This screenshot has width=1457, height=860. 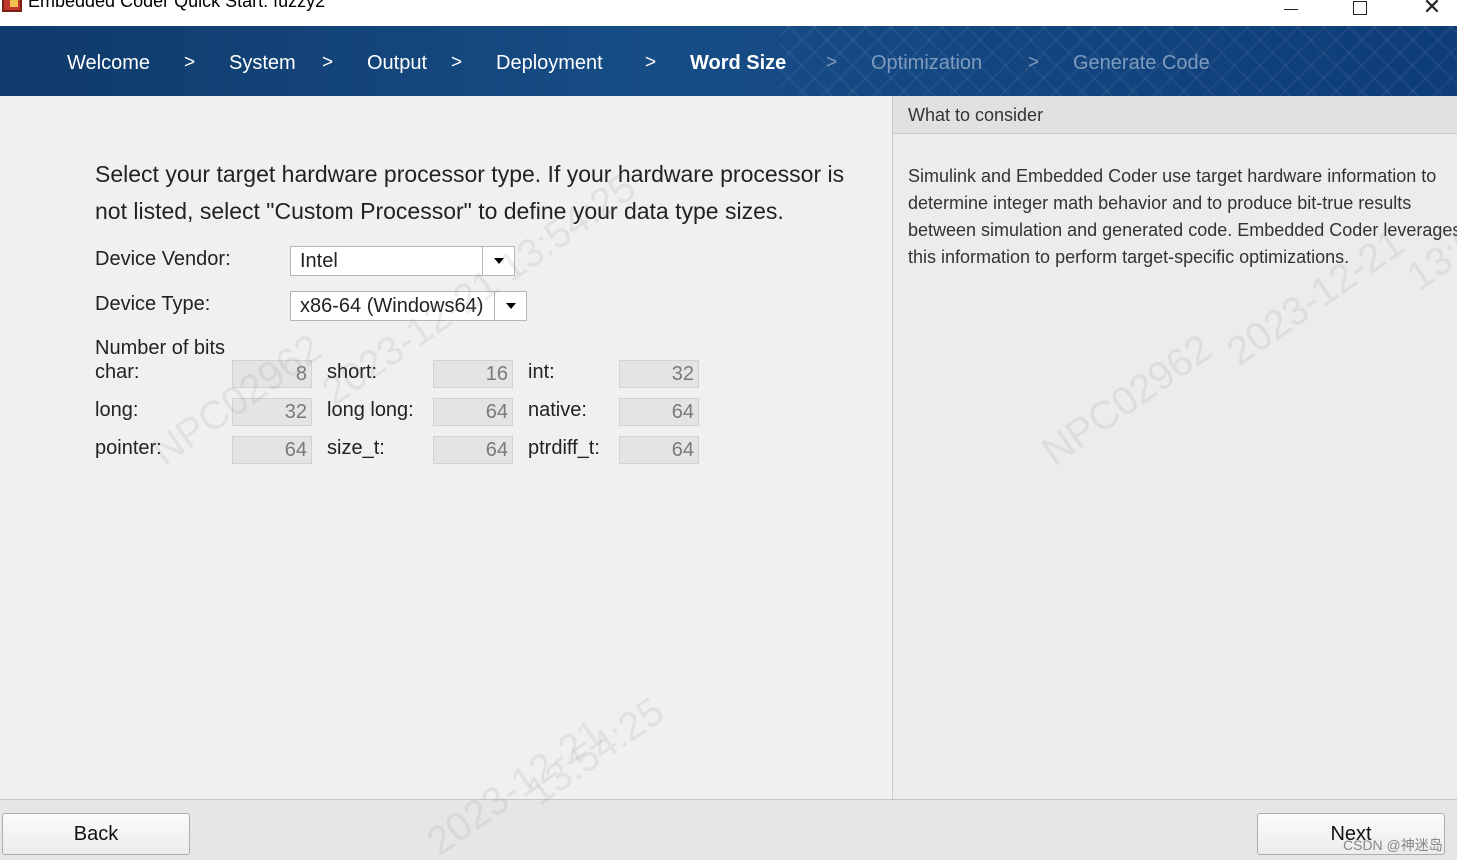 What do you see at coordinates (12, 6) in the screenshot?
I see `matlab-app-icon` at bounding box center [12, 6].